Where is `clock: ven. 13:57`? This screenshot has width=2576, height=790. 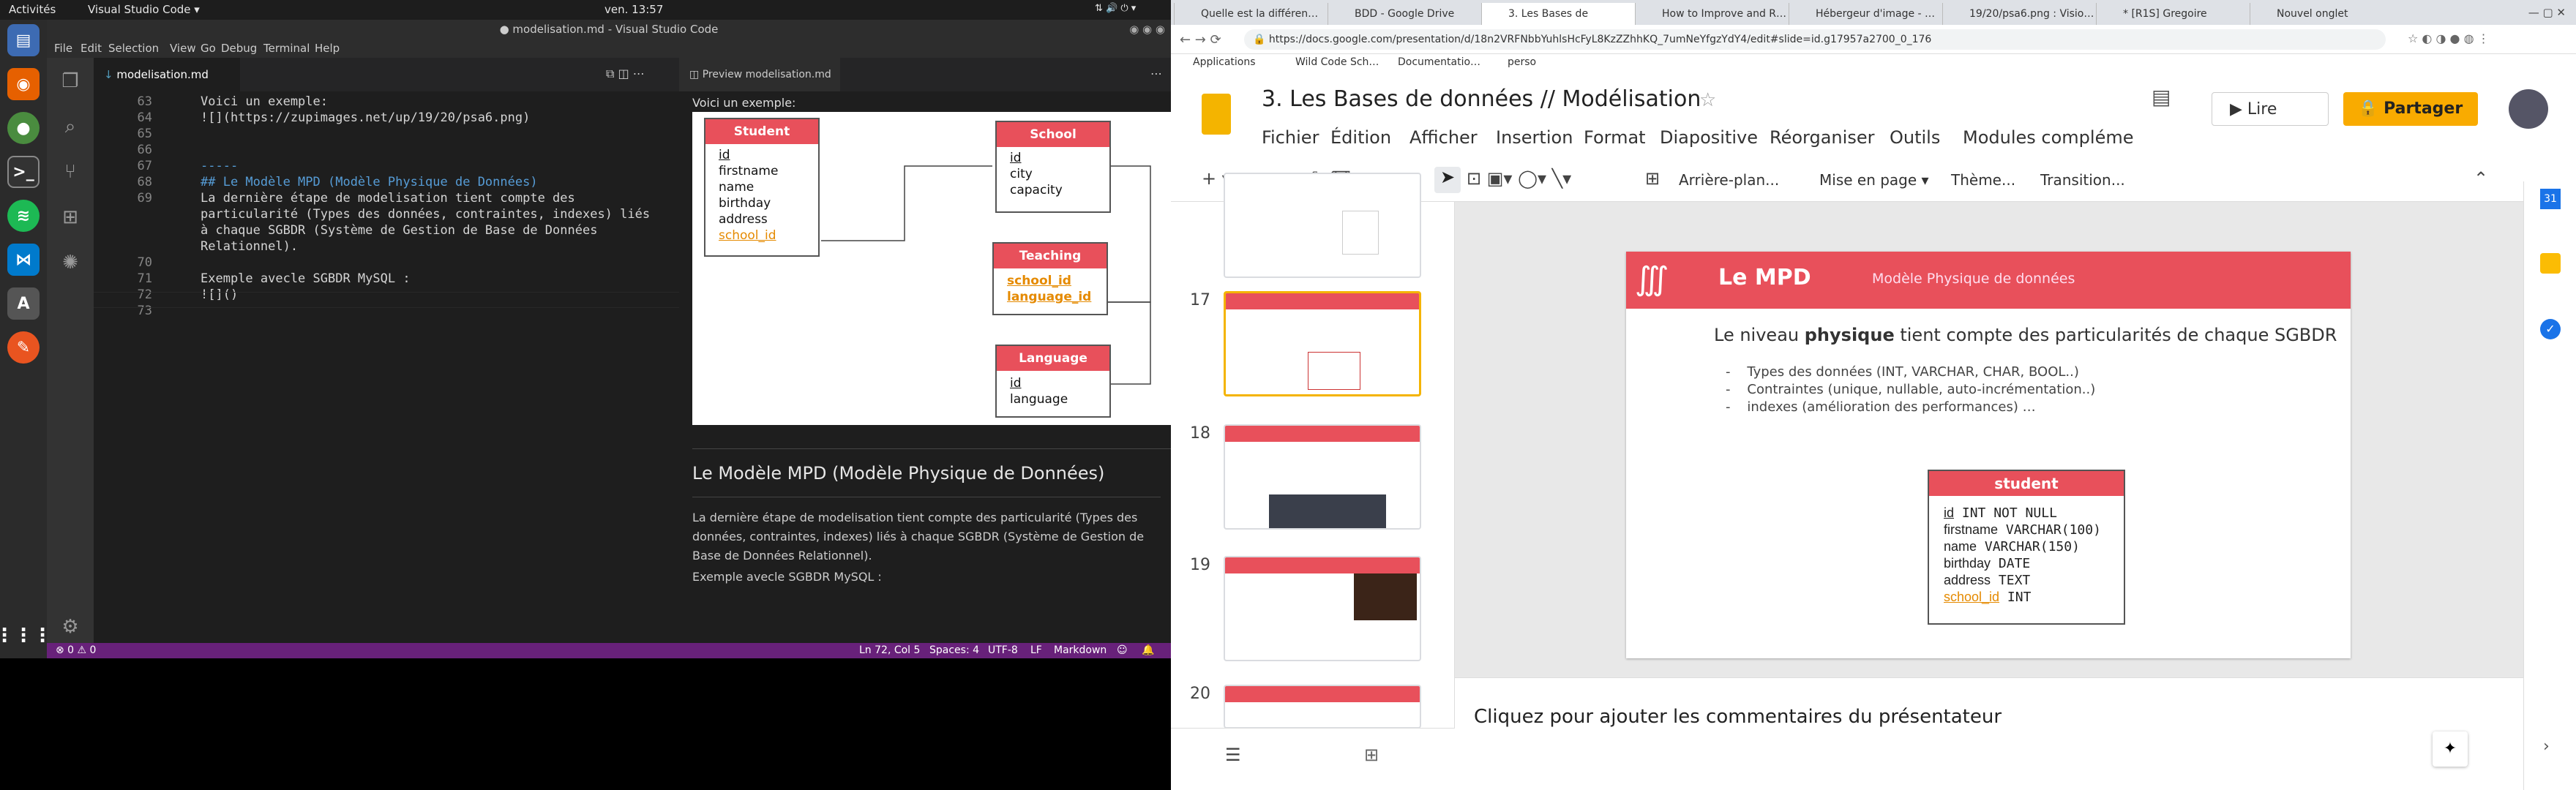
clock: ven. 13:57 is located at coordinates (633, 9).